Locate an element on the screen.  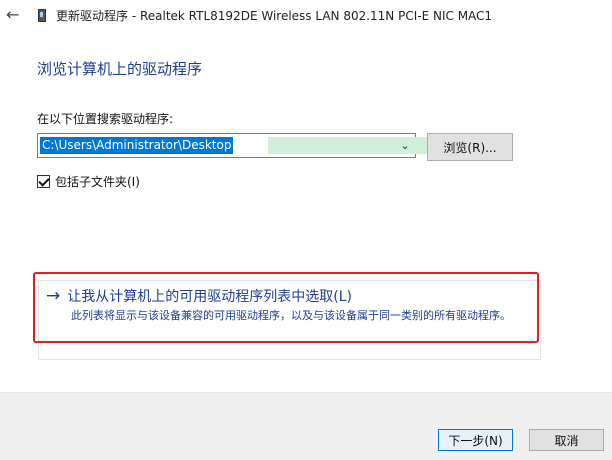
back-arrow-icon: ← is located at coordinates (12, 15).